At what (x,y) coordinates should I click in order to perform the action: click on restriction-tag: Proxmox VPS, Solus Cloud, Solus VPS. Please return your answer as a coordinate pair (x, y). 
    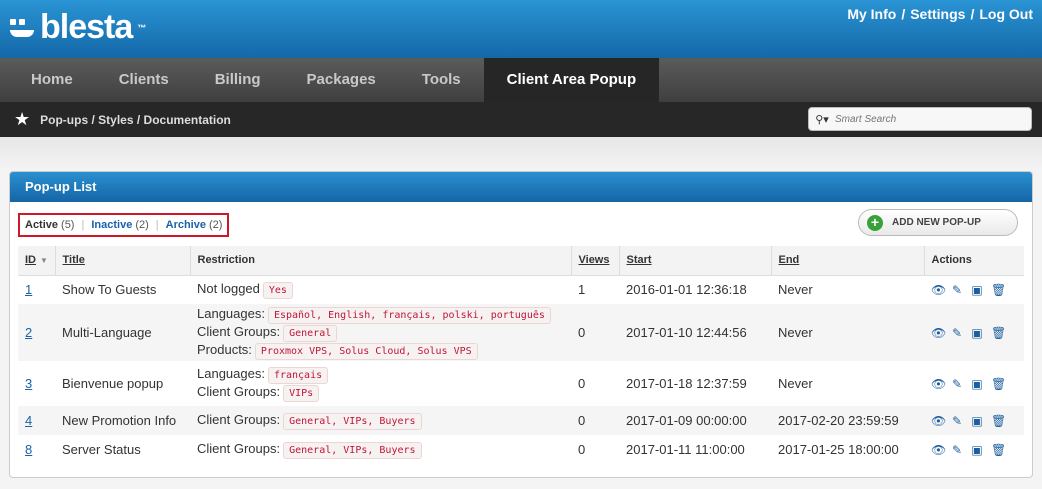
    Looking at the image, I should click on (366, 351).